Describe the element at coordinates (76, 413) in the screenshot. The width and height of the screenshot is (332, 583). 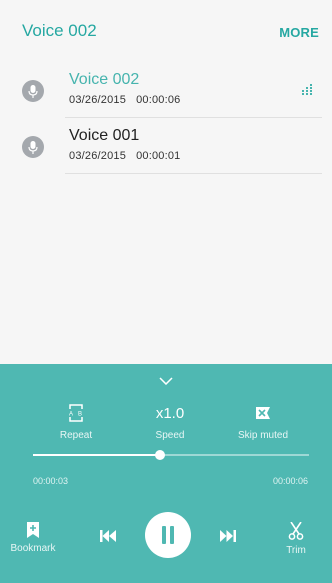
I see `repeat-ab-icon: A B` at that location.